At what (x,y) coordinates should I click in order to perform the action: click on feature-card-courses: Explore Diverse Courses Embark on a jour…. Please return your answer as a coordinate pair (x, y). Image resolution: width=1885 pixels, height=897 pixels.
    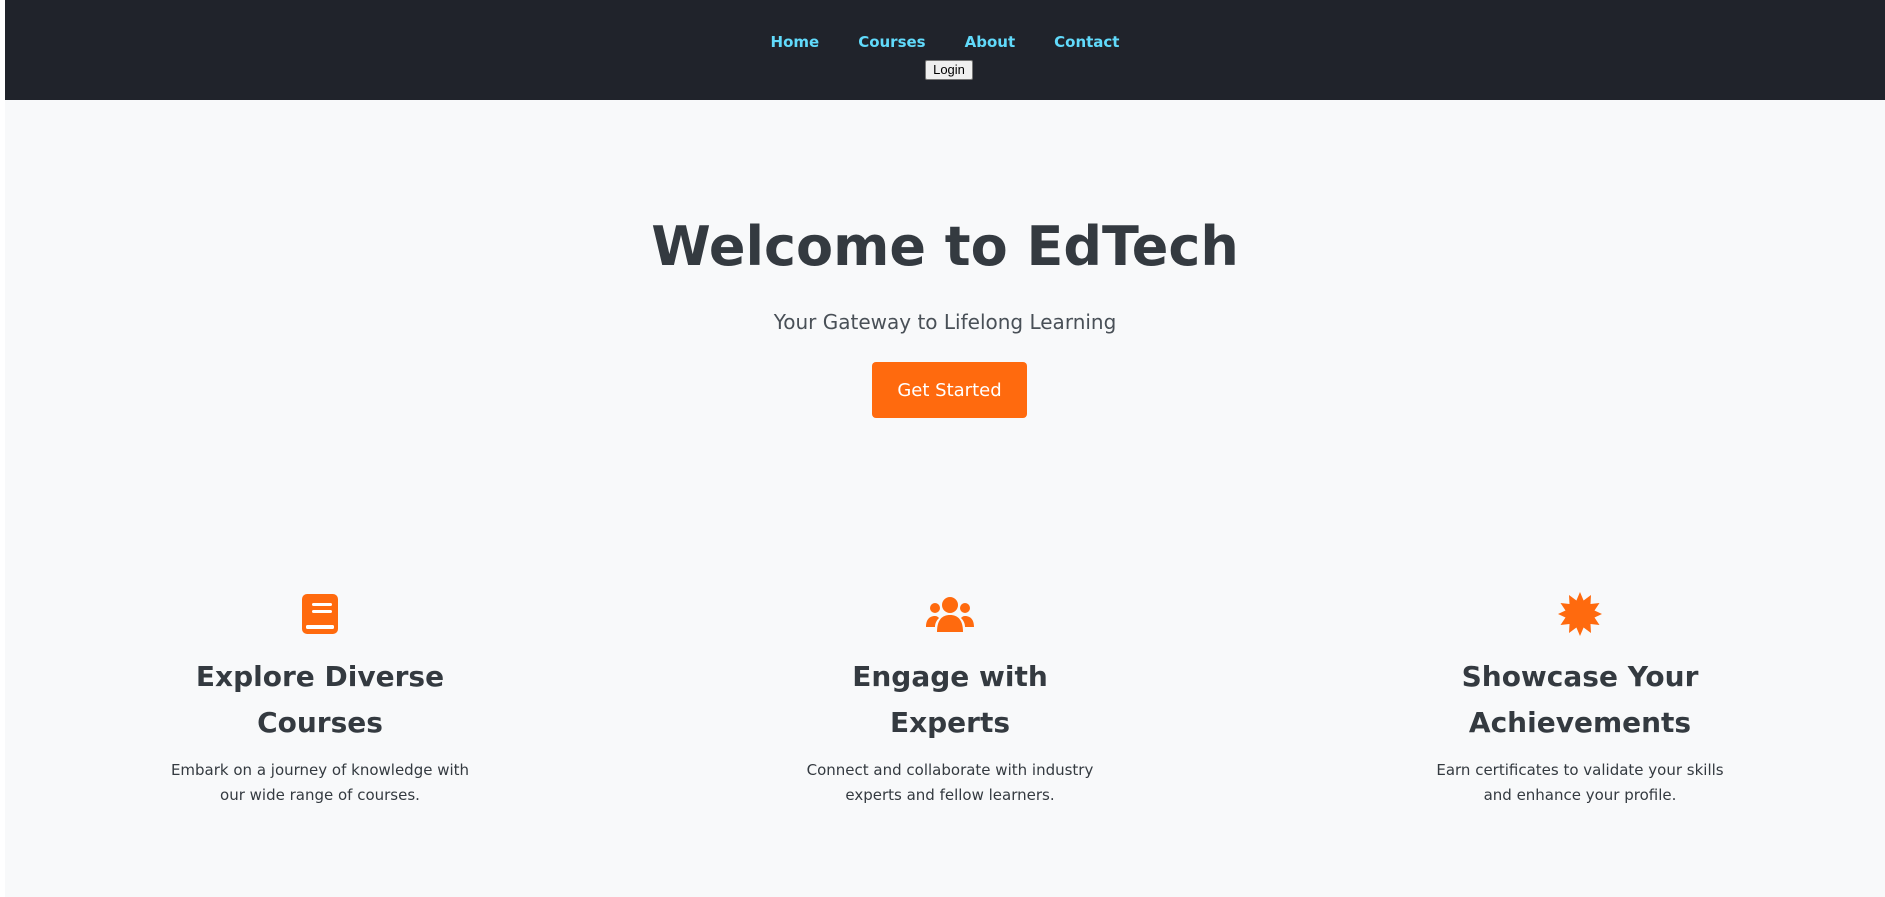
    Looking at the image, I should click on (320, 699).